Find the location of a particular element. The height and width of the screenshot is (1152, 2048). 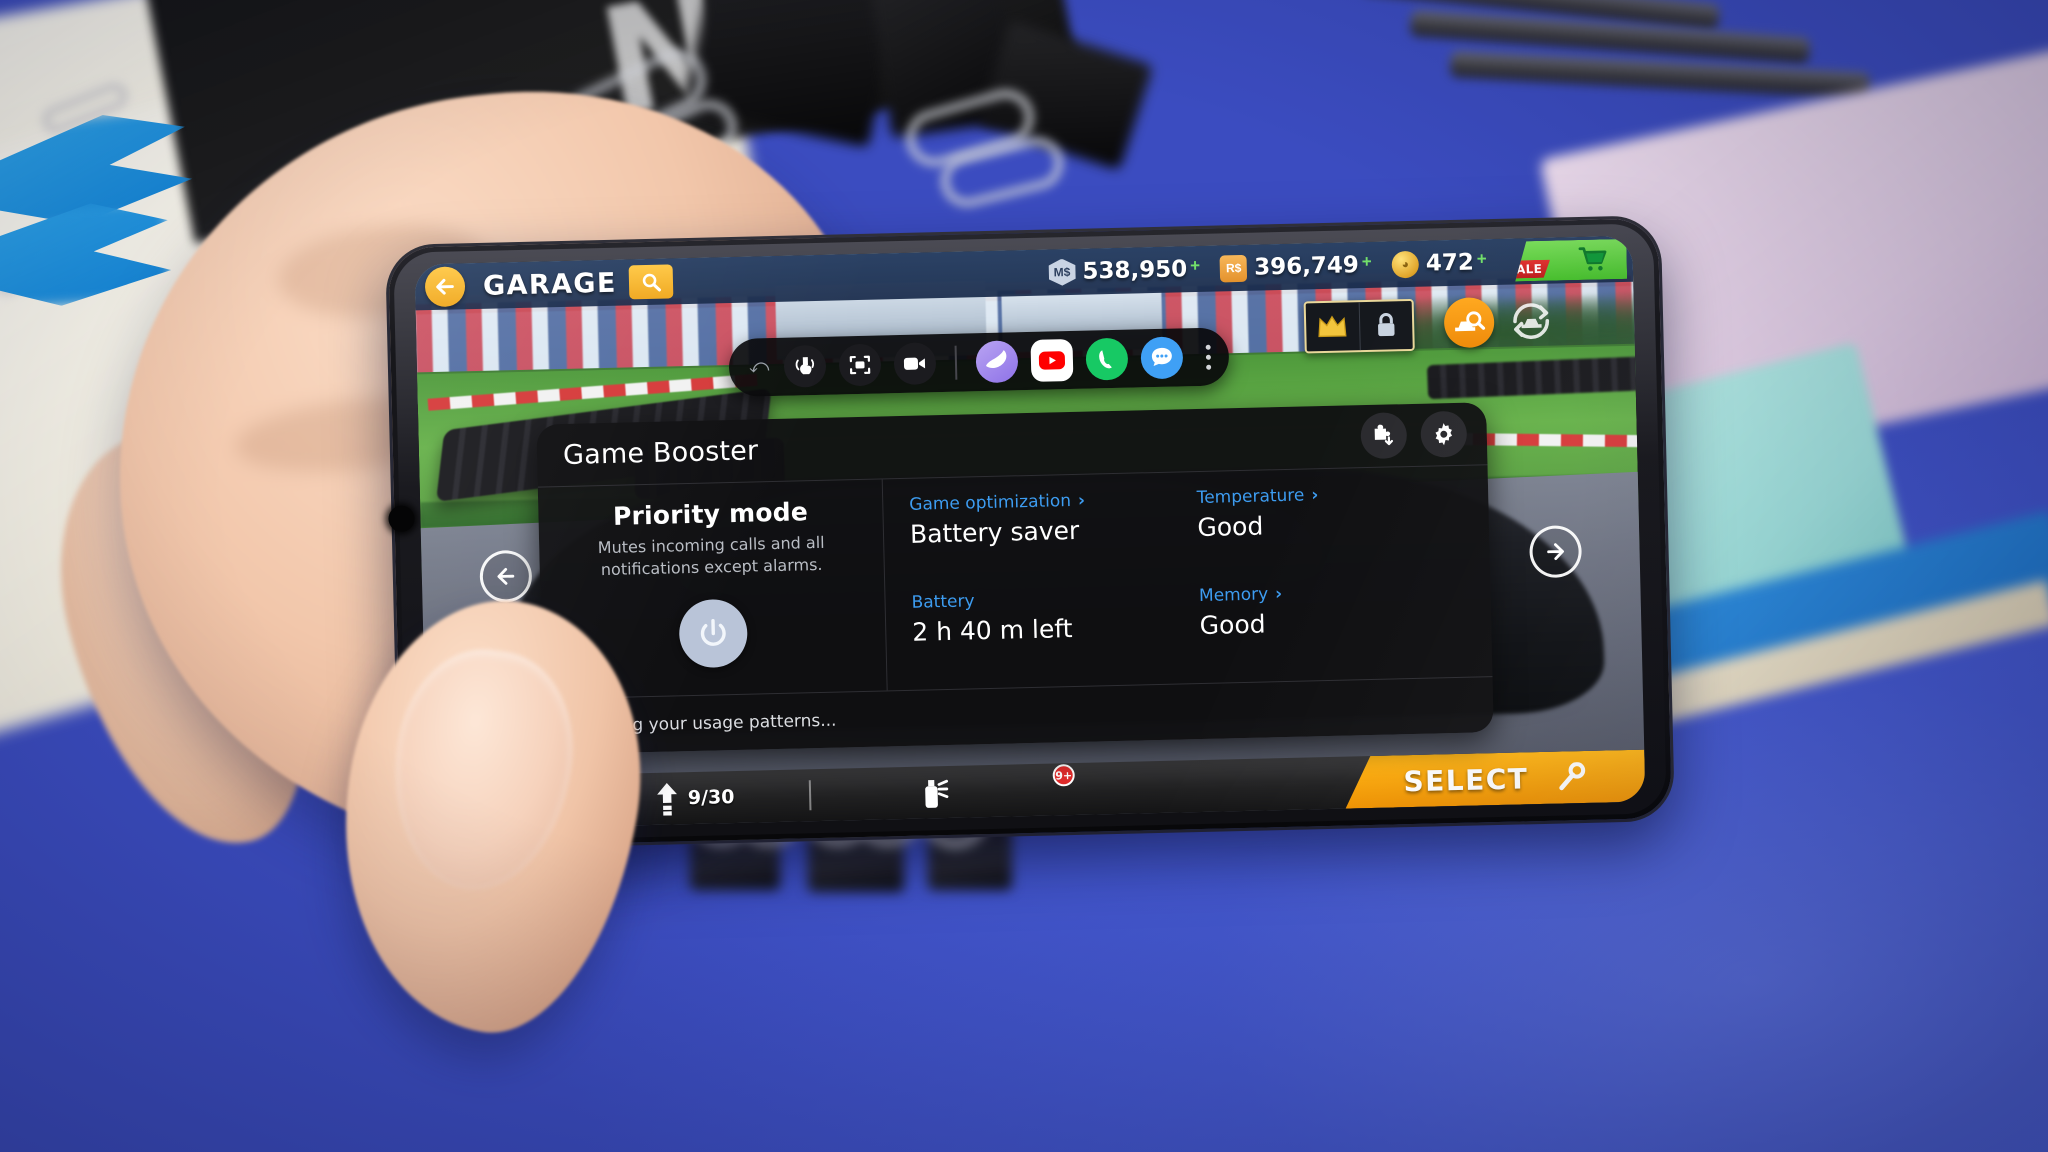

stat-value: 2 h 40 m left is located at coordinates (992, 630).